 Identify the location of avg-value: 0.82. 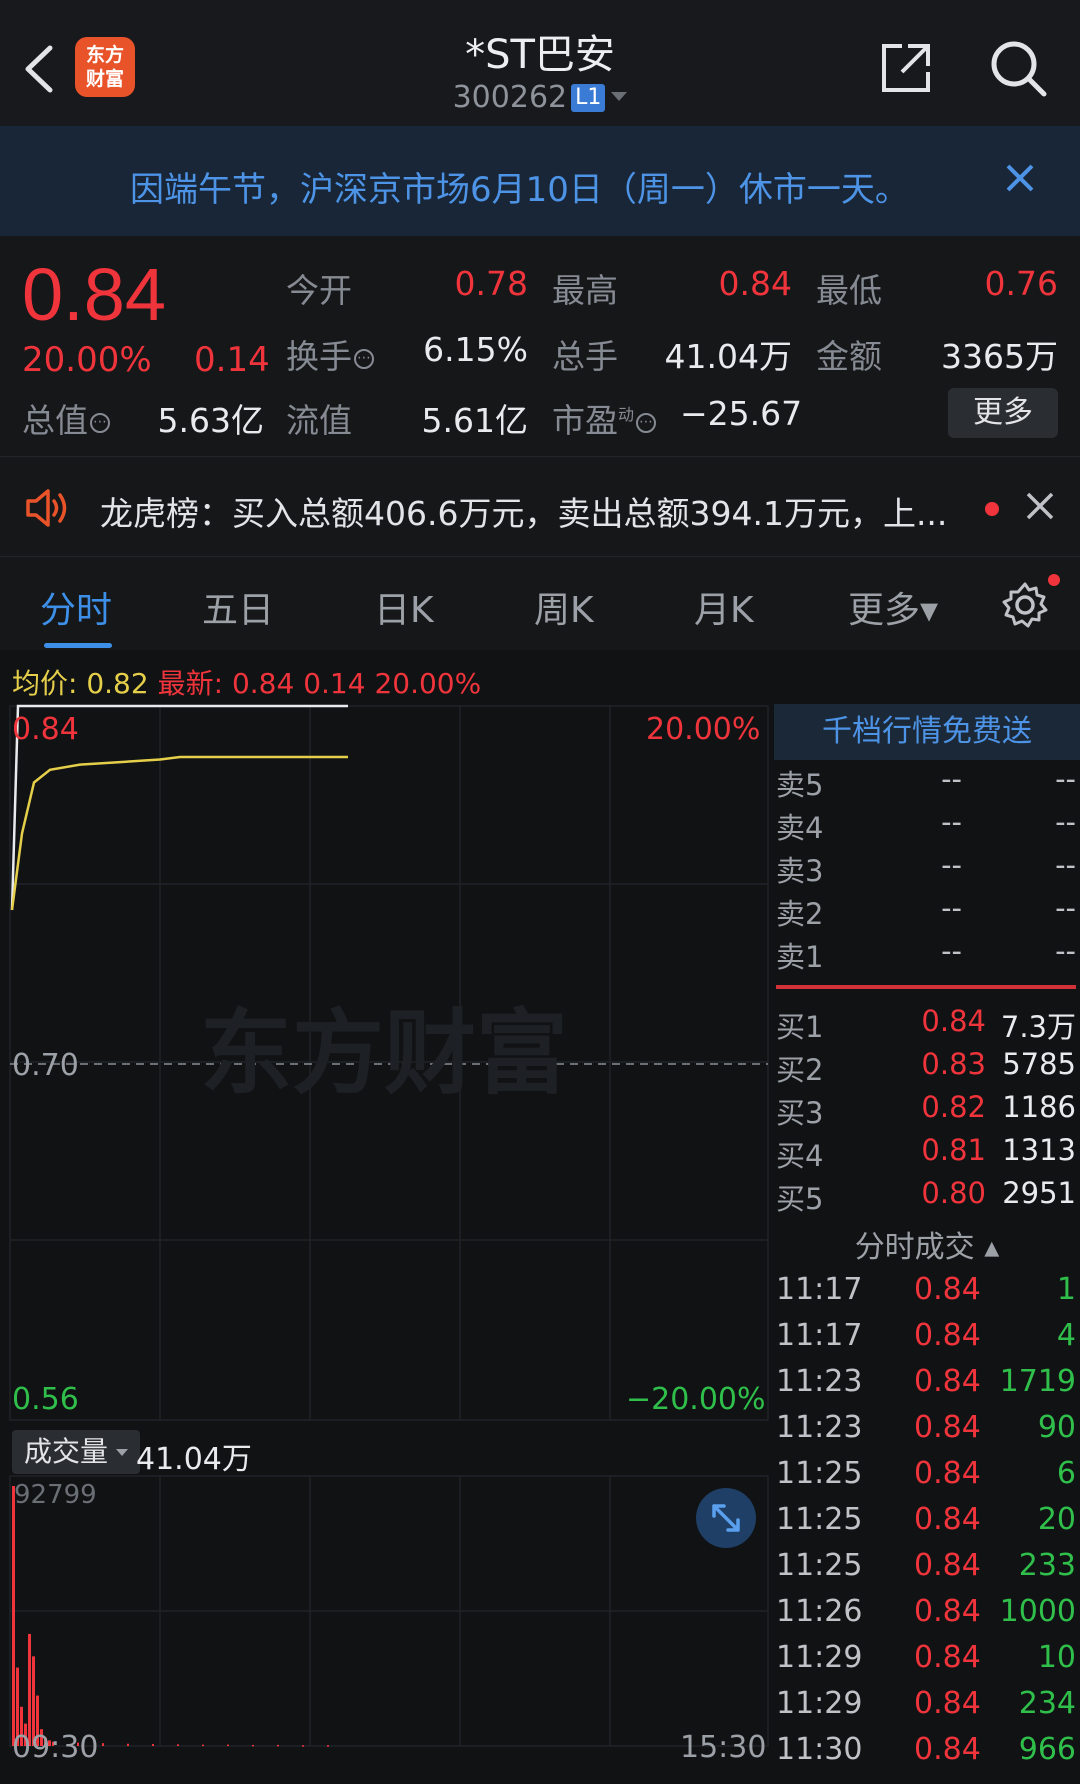
(117, 683).